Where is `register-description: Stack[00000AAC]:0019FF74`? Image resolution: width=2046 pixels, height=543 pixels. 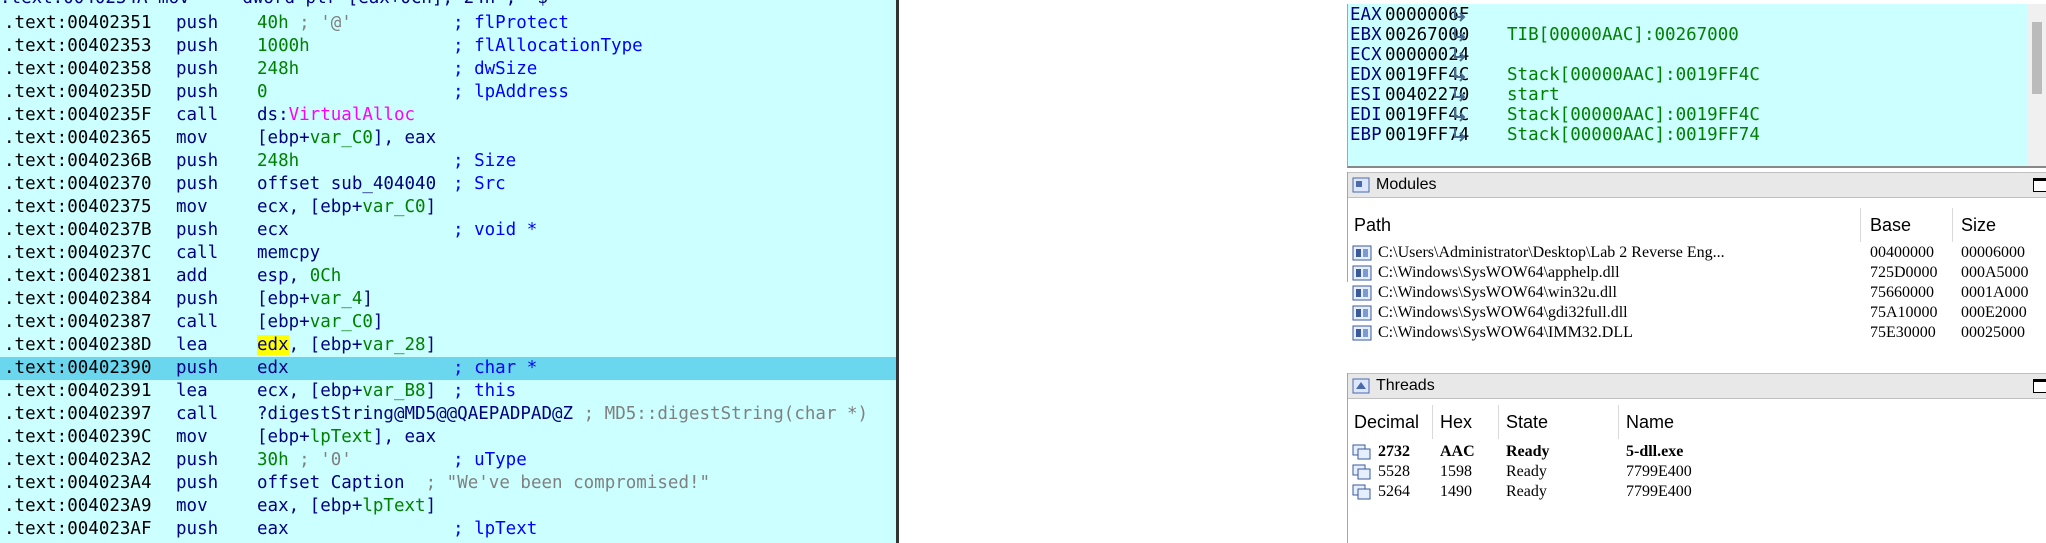 register-description: Stack[00000AAC]:0019FF74 is located at coordinates (1633, 135).